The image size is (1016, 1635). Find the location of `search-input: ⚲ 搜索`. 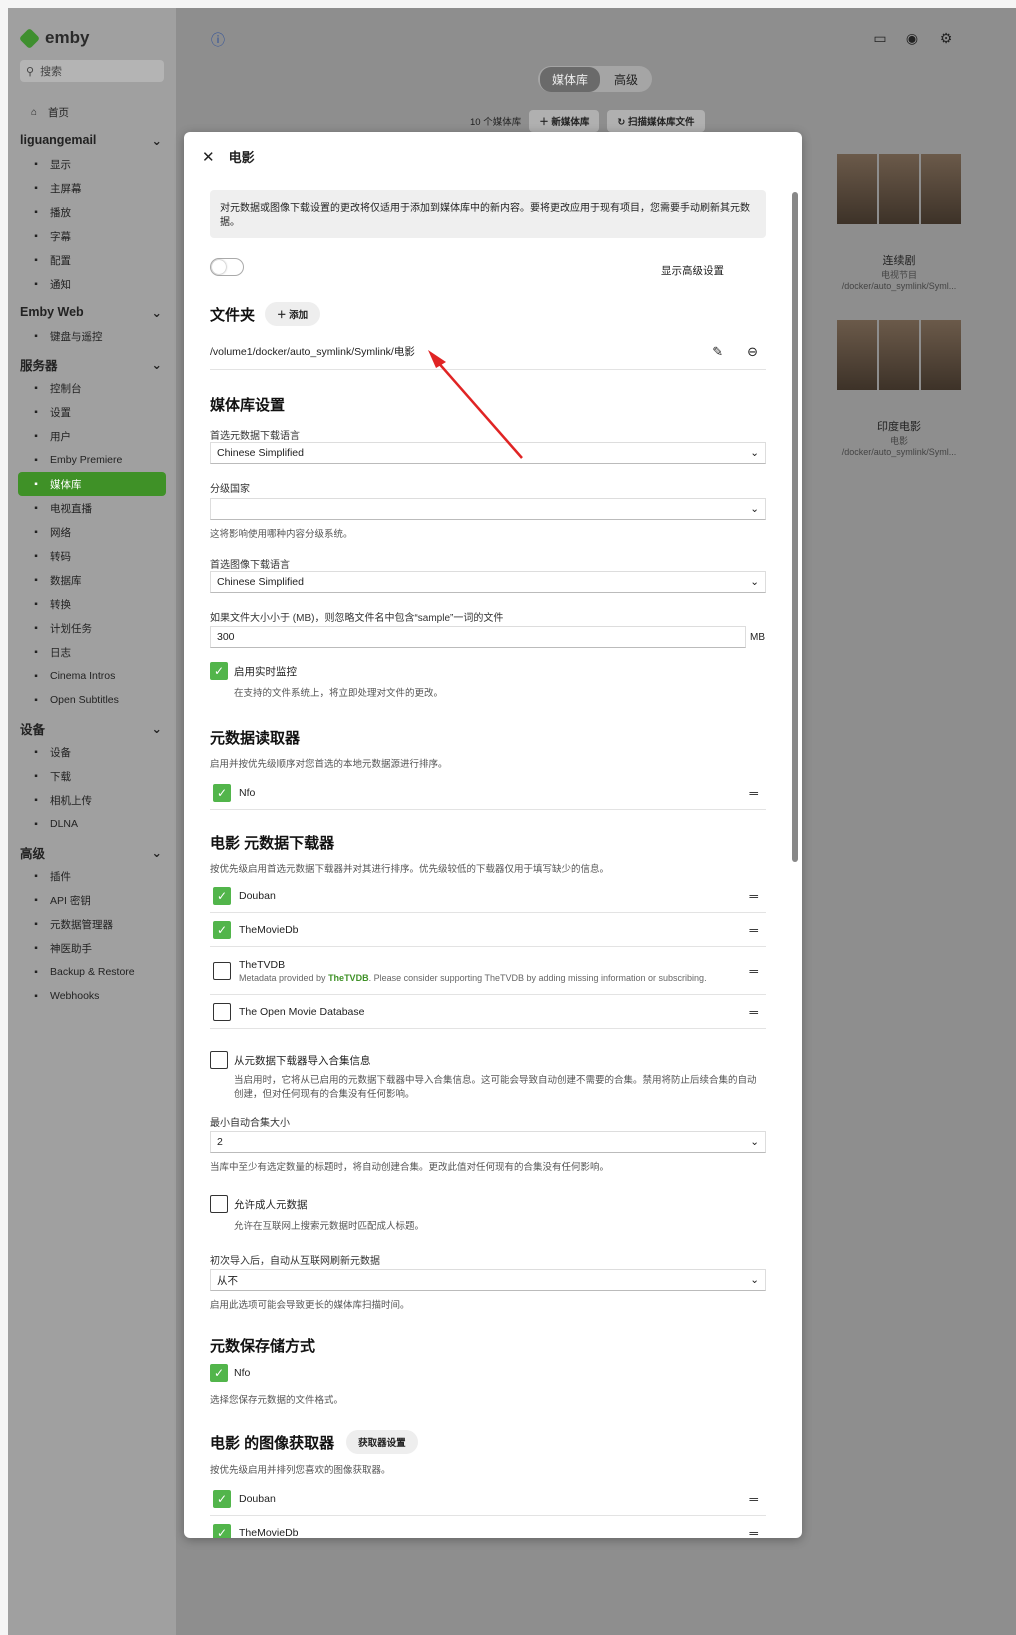

search-input: ⚲ 搜索 is located at coordinates (92, 71).